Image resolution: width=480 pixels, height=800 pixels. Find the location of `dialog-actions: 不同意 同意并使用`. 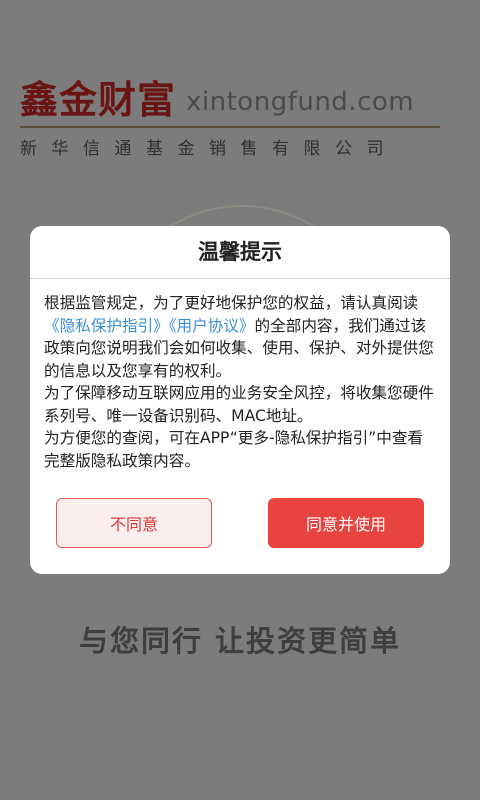

dialog-actions: 不同意 同意并使用 is located at coordinates (240, 523).